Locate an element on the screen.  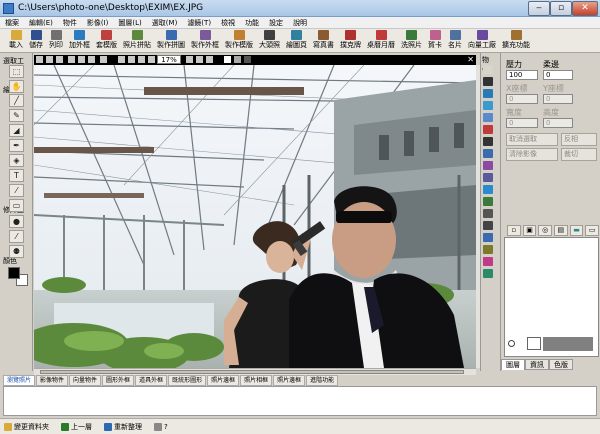
text-icon: T is located at coordinates (16, 175).